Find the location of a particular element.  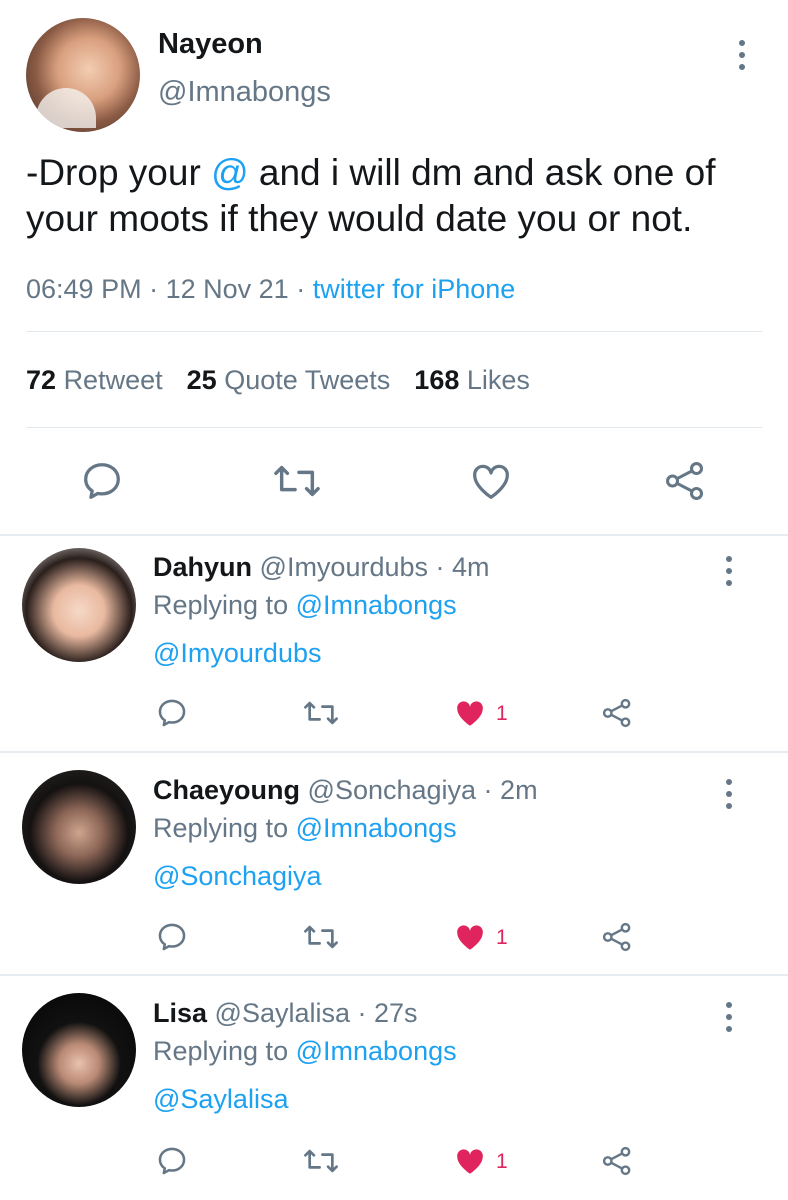

reply-author-name: Lisa is located at coordinates (180, 1013).